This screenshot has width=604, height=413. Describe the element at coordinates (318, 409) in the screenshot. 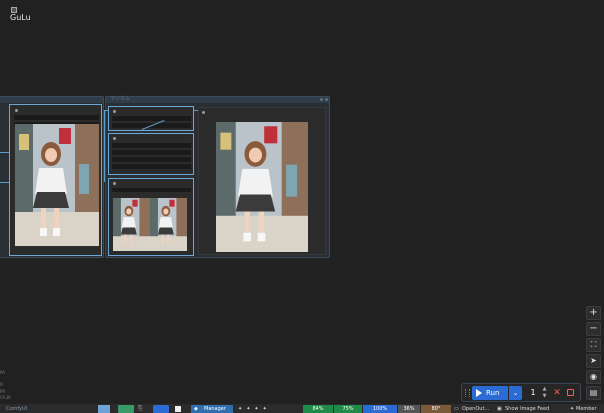

I see `cpu-stat: 84%` at that location.